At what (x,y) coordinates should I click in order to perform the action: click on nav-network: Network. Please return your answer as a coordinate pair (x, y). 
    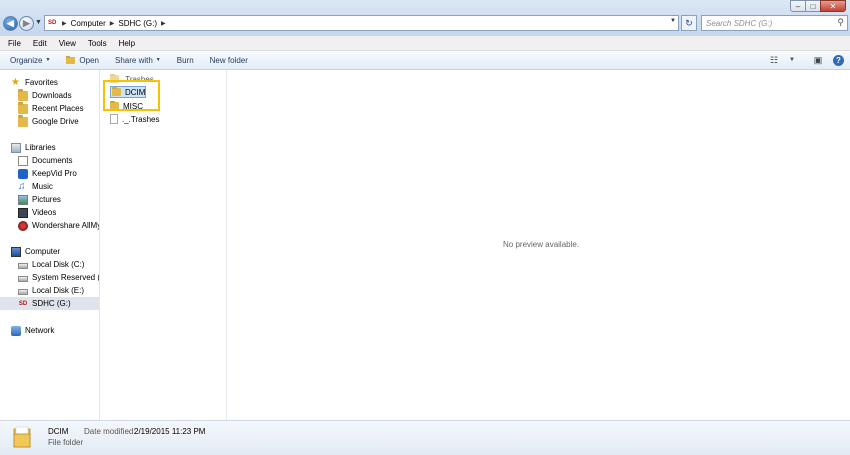
    Looking at the image, I should click on (49, 330).